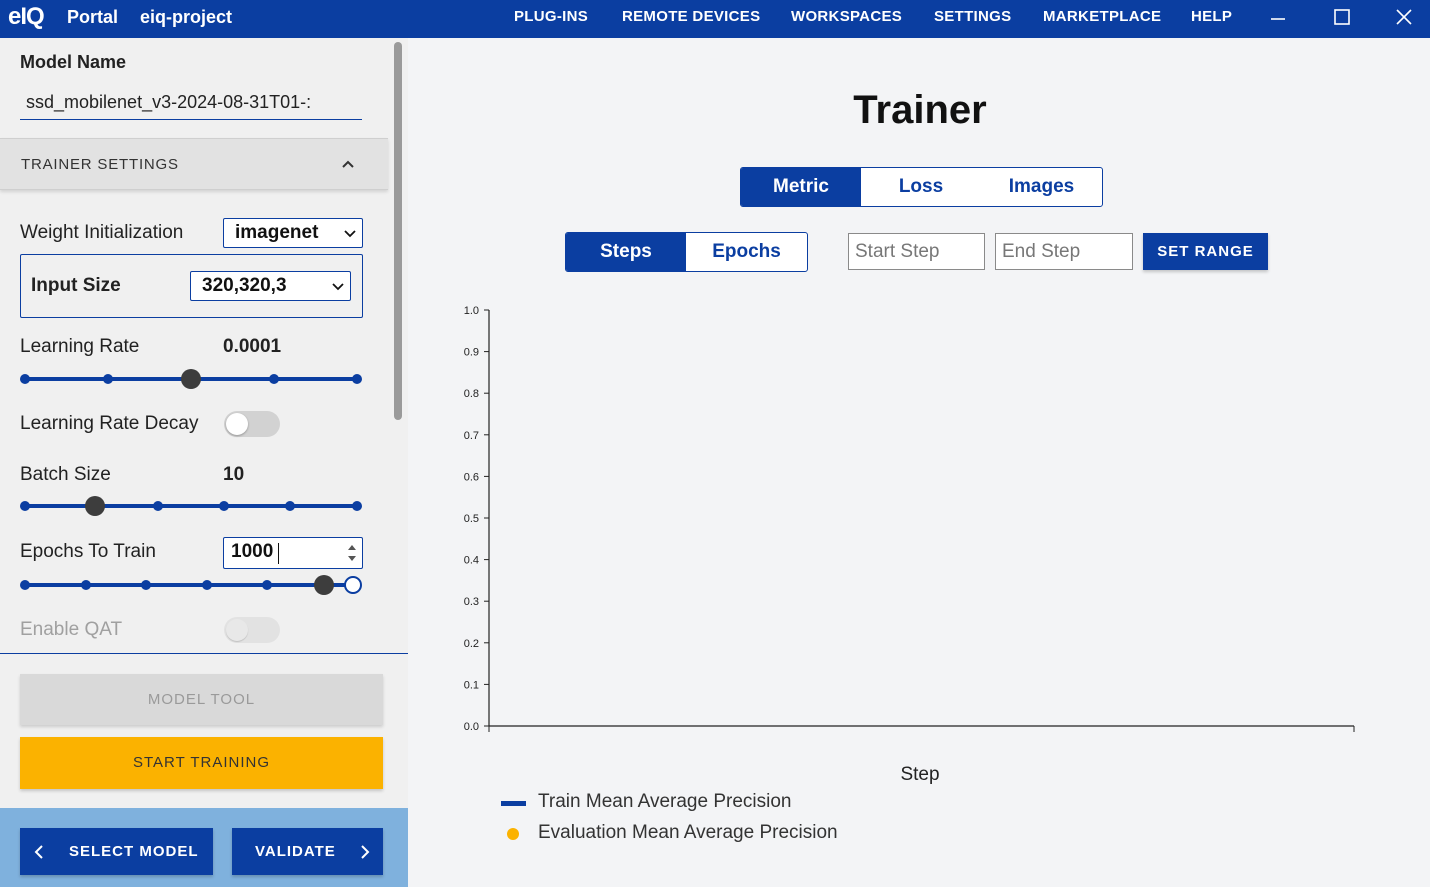  Describe the element at coordinates (688, 832) in the screenshot. I see `legend-label: Evaluation Mean Average Precision` at that location.